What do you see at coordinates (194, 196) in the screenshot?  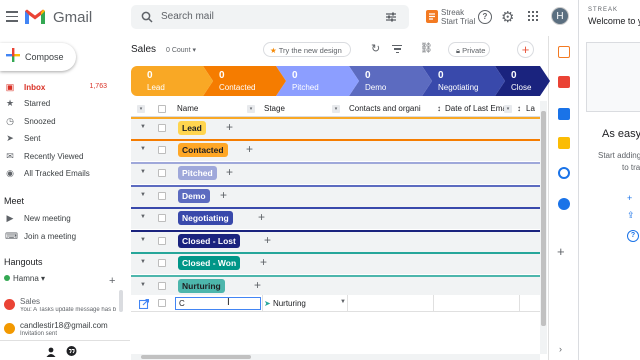 I see `group-label: Demo` at bounding box center [194, 196].